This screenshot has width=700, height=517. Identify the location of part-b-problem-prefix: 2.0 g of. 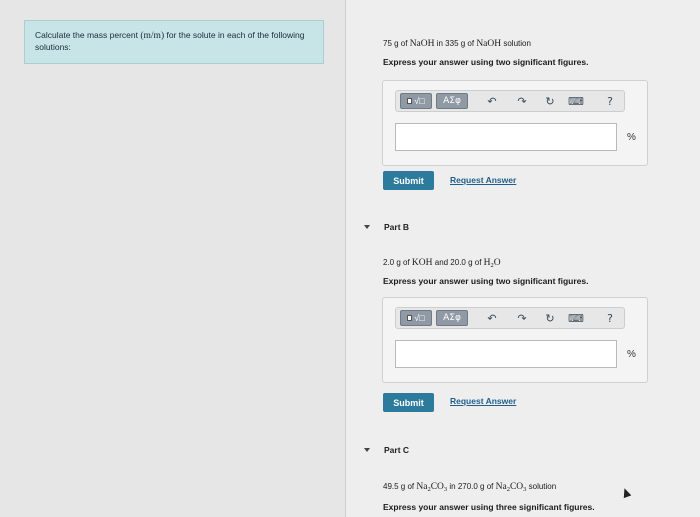
(397, 262).